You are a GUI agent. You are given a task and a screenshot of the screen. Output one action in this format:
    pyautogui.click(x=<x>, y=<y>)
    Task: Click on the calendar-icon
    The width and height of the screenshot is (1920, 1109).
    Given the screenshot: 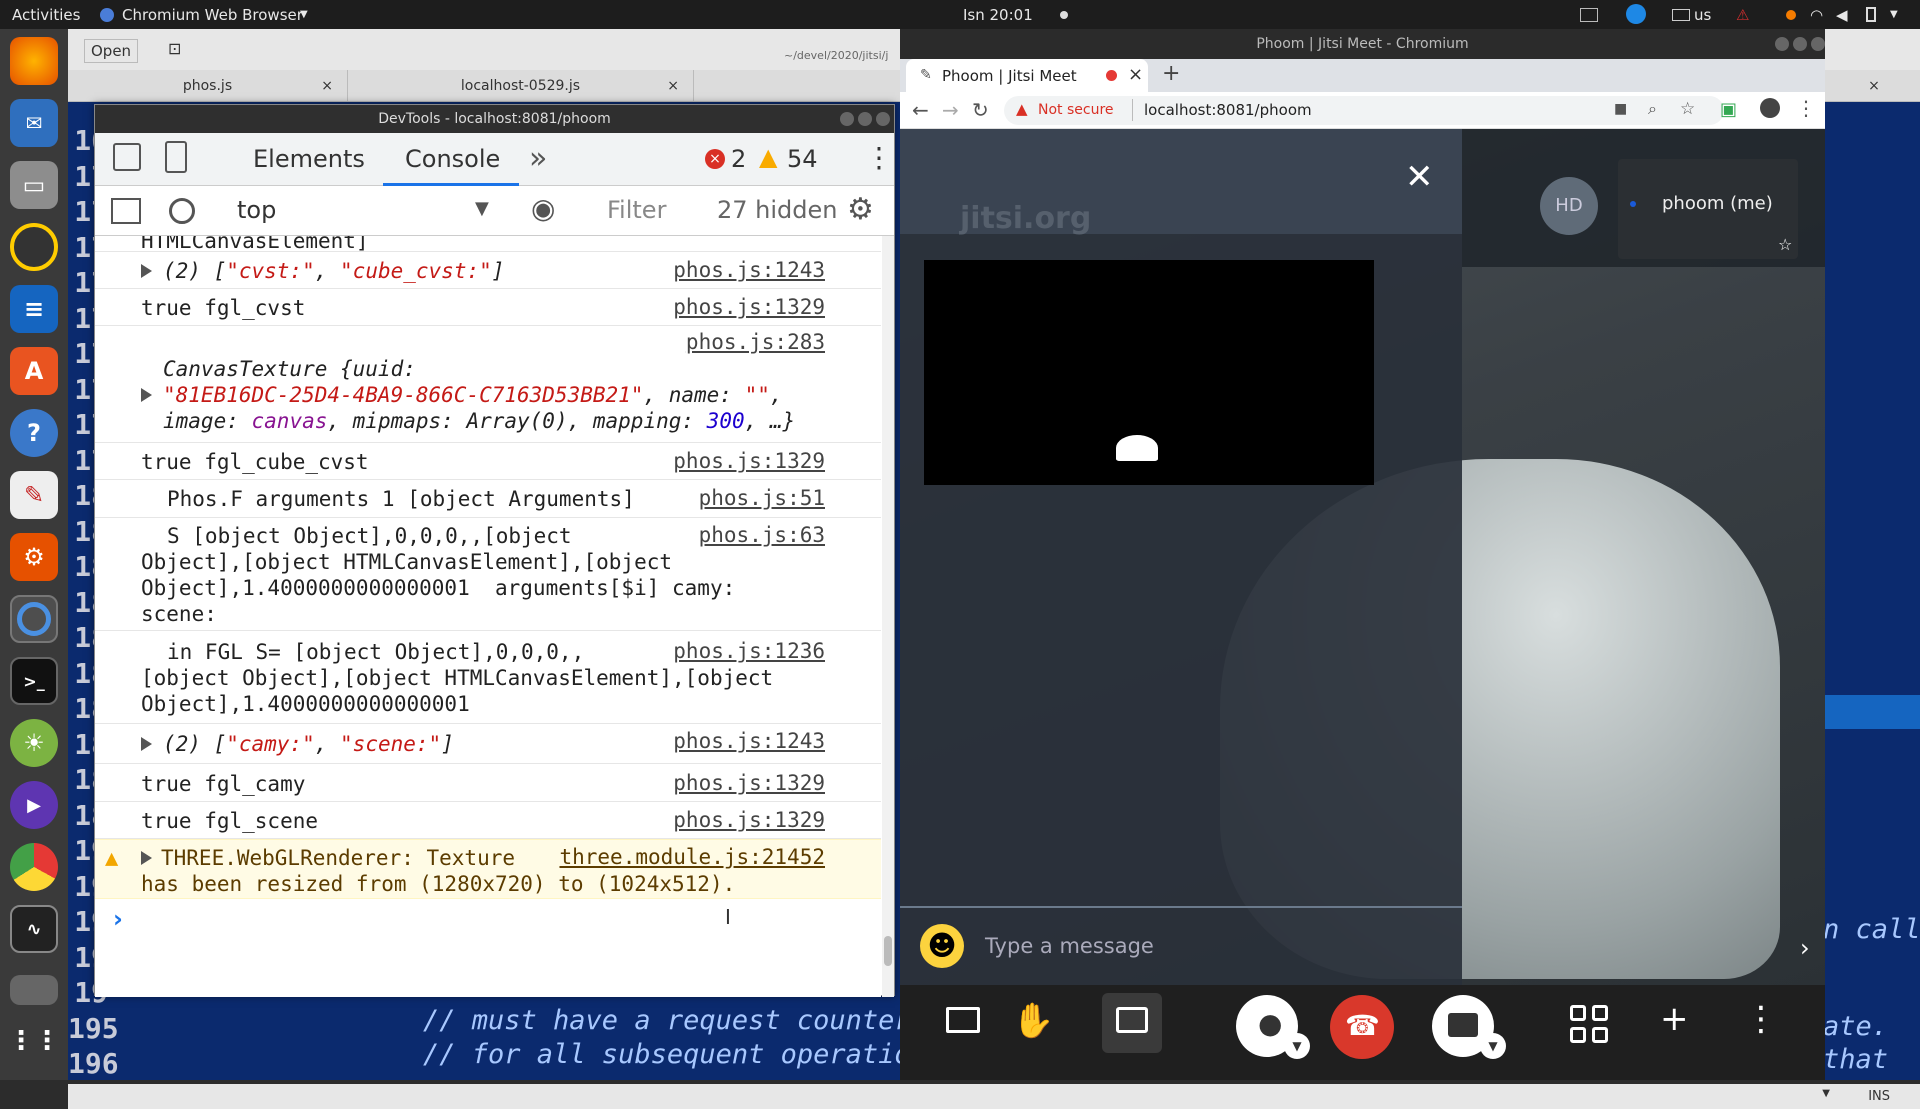 What is the action you would take?
    pyautogui.click(x=1589, y=15)
    